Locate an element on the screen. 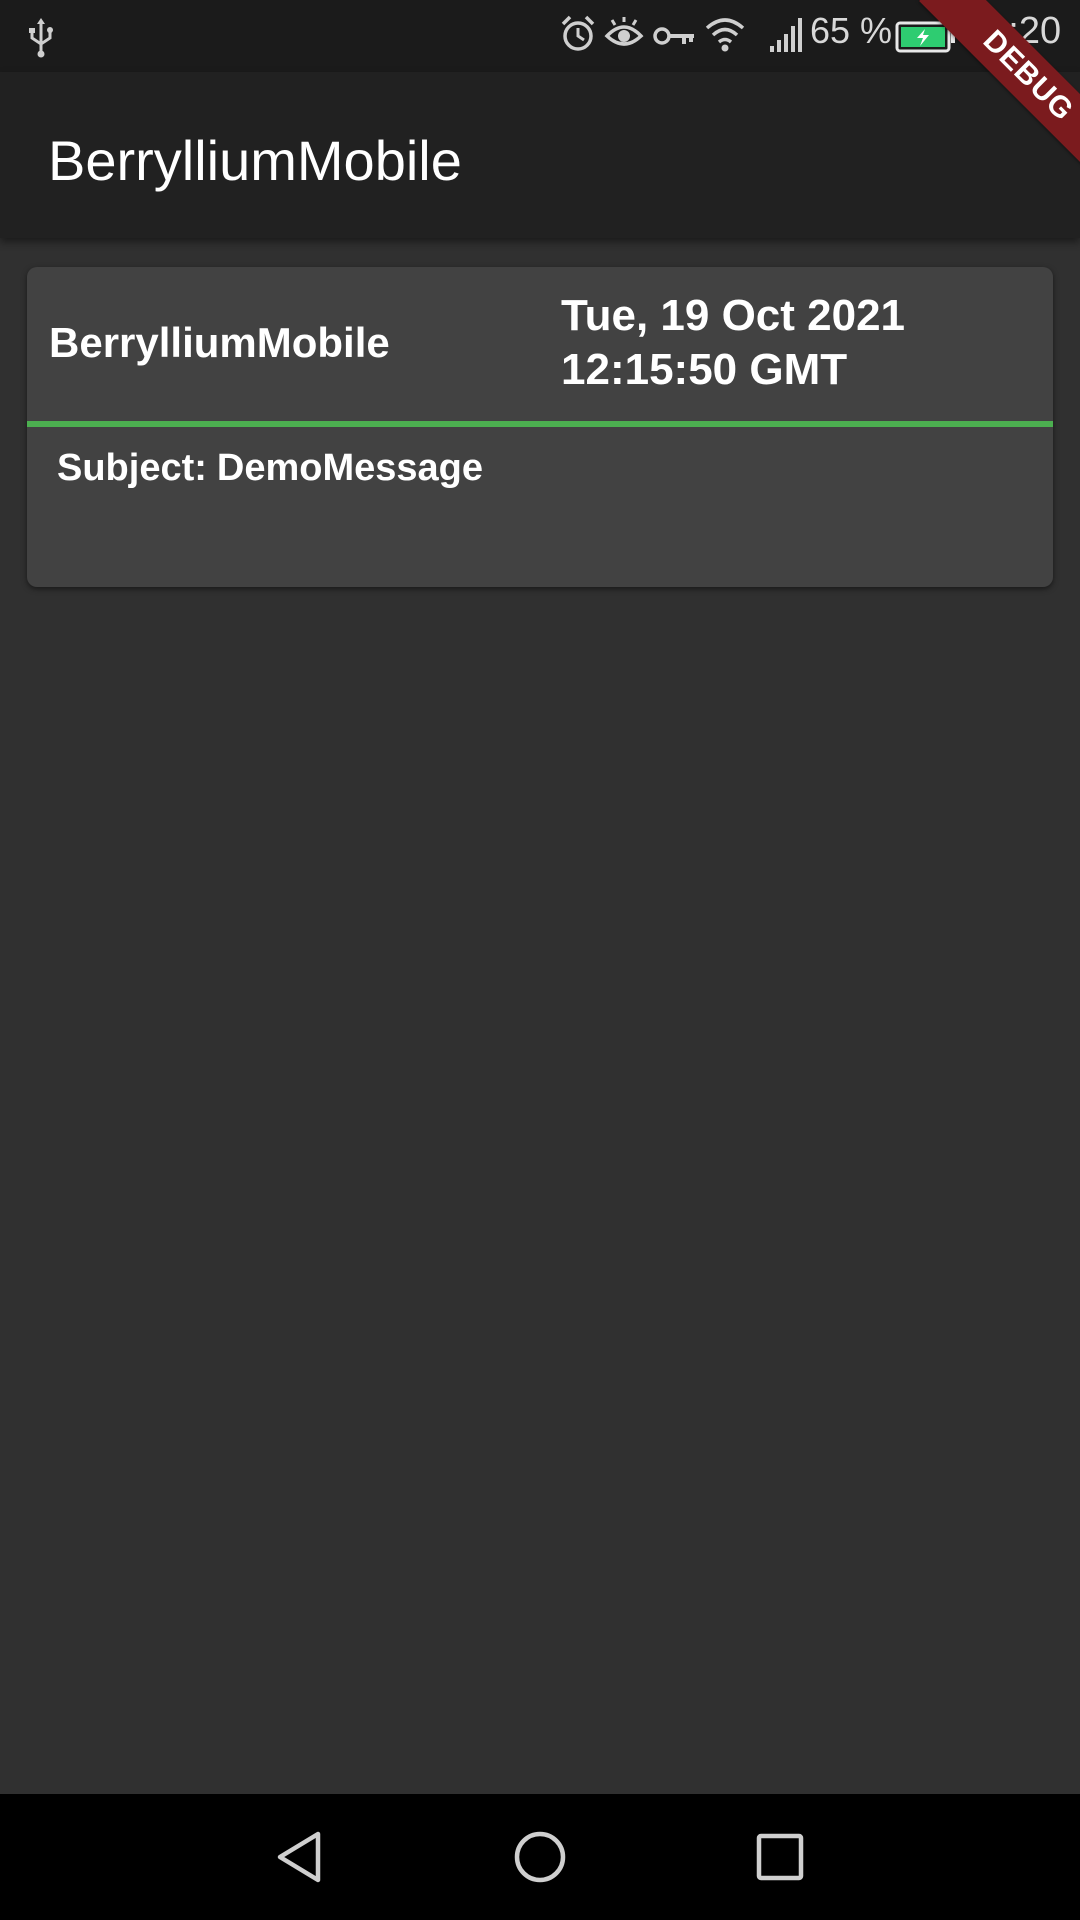  message-date: Tue, 19 Oct 2021 12:15:50 GMT is located at coordinates (733, 343).